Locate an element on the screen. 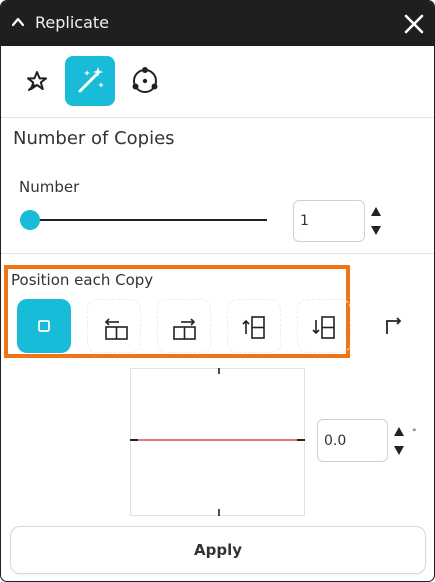  window-title: Replicate is located at coordinates (72, 22).